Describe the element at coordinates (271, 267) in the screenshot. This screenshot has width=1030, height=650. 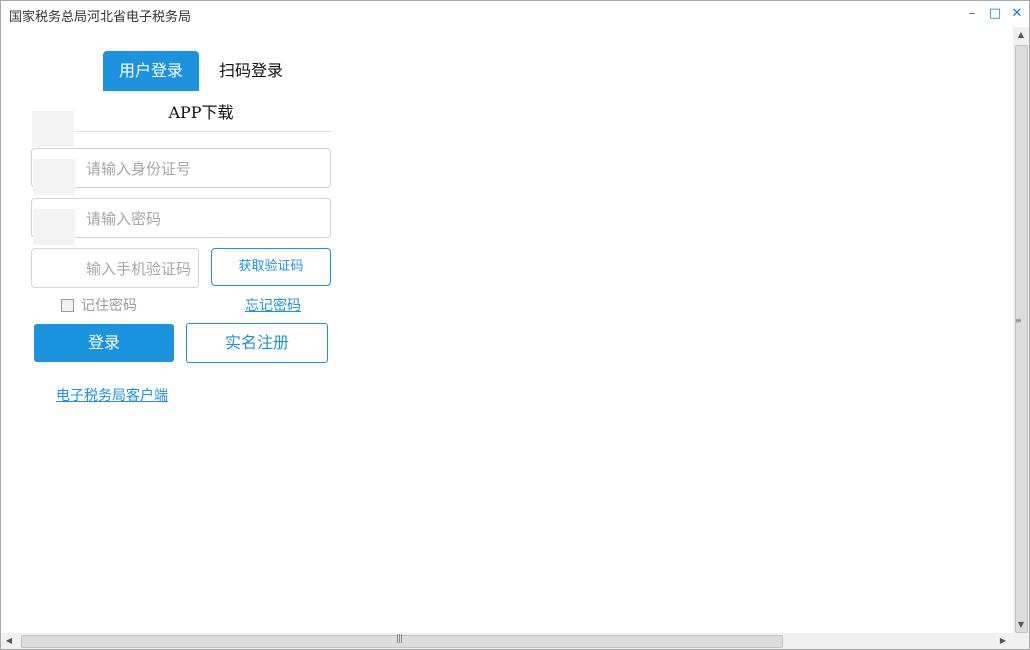
I see `get-sms-code-button: 获取验证码` at that location.